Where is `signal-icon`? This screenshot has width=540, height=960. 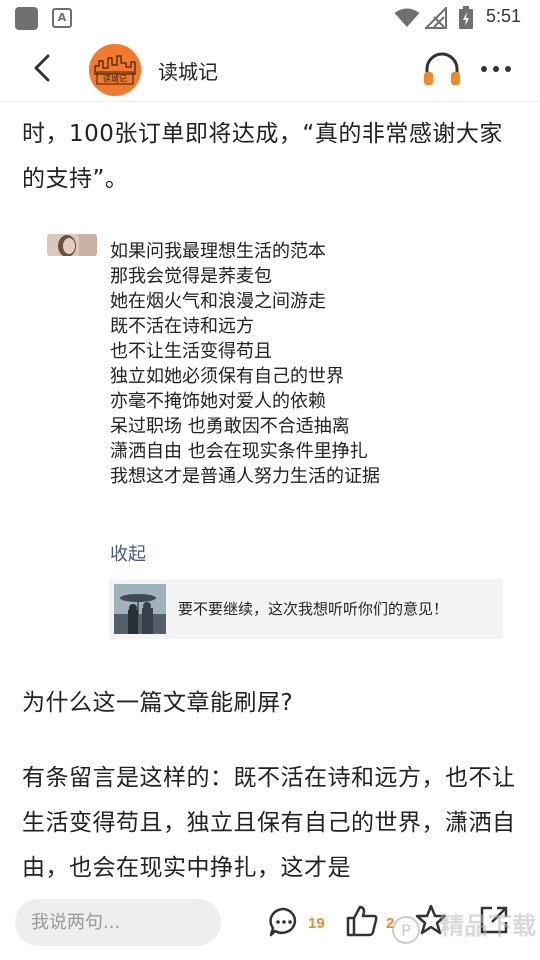 signal-icon is located at coordinates (436, 18).